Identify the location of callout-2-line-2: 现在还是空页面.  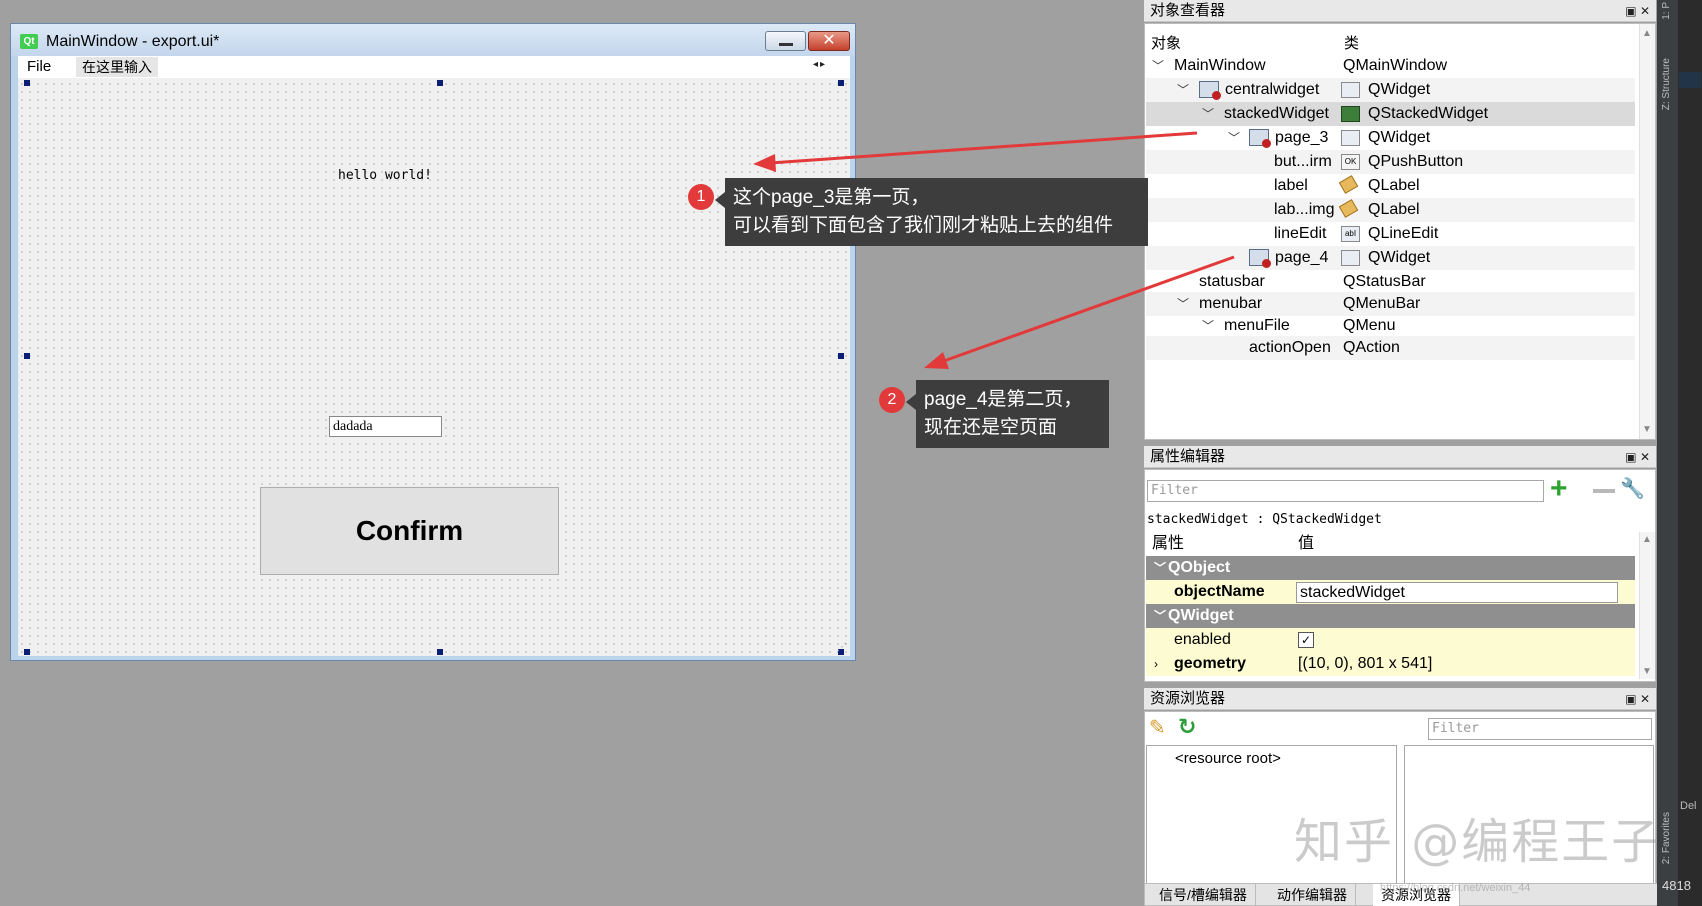
(991, 427).